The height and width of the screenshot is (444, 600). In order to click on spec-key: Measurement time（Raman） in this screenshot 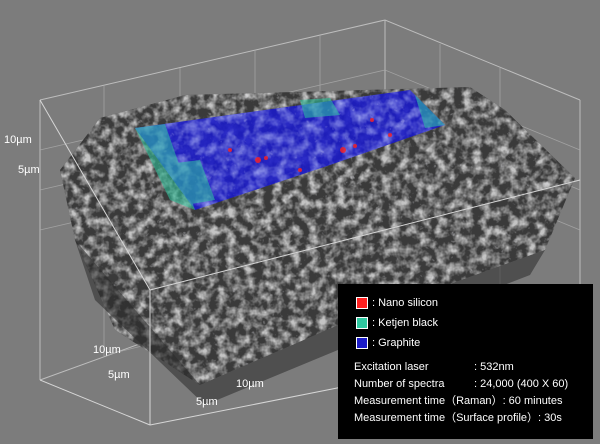, I will do `click(428, 401)`.